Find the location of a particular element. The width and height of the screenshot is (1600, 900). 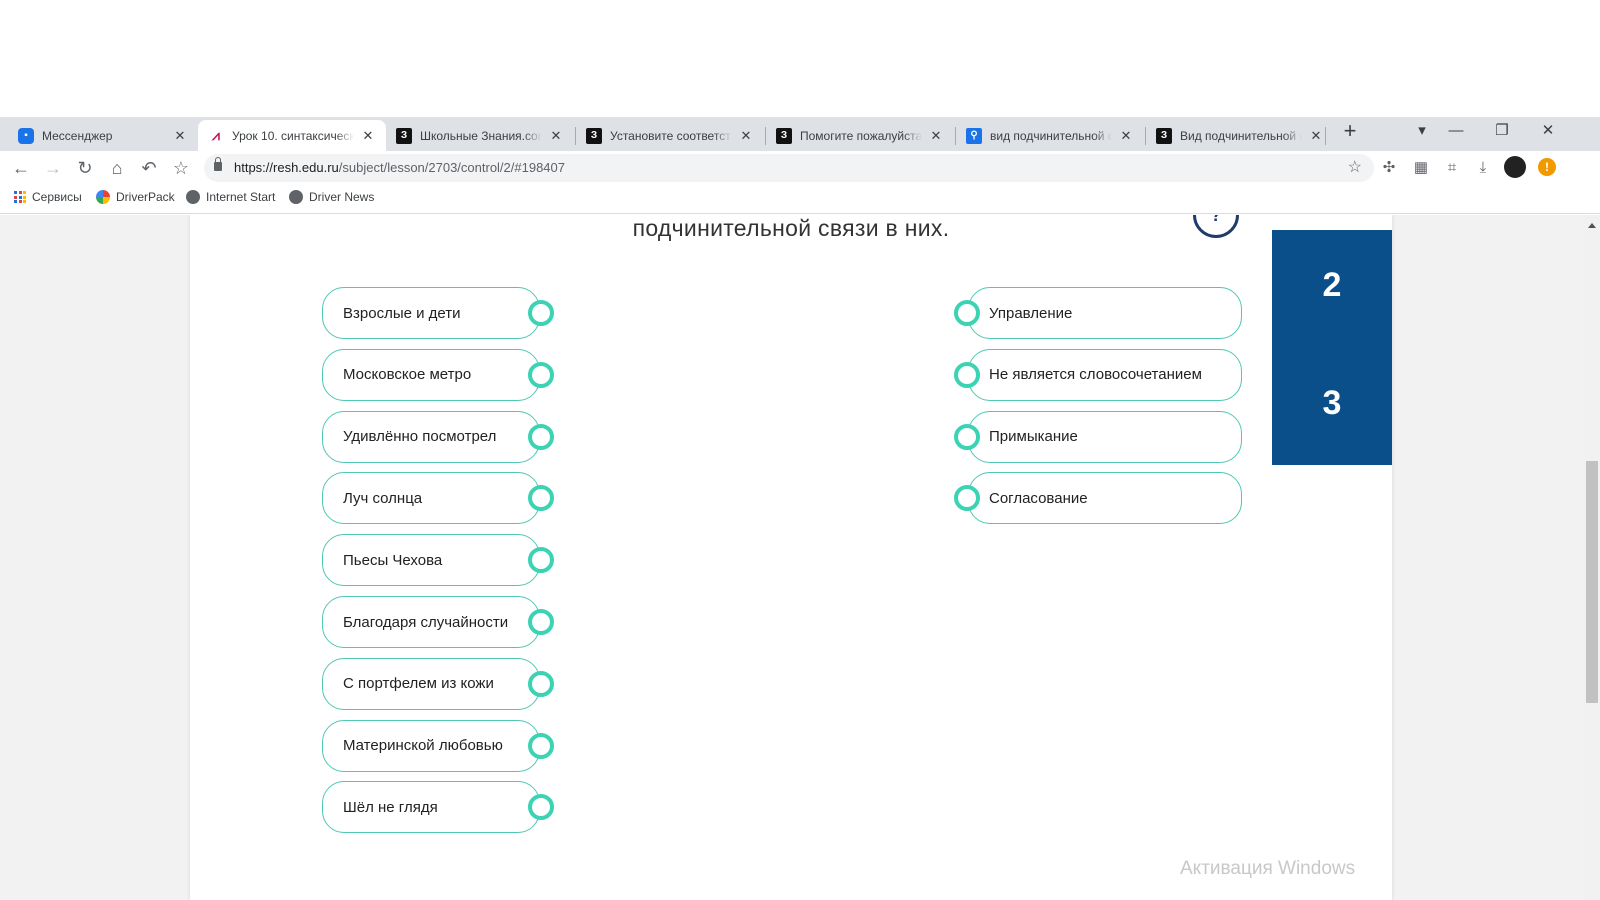

item-label: Удивлённо посмотрел is located at coordinates (420, 437).